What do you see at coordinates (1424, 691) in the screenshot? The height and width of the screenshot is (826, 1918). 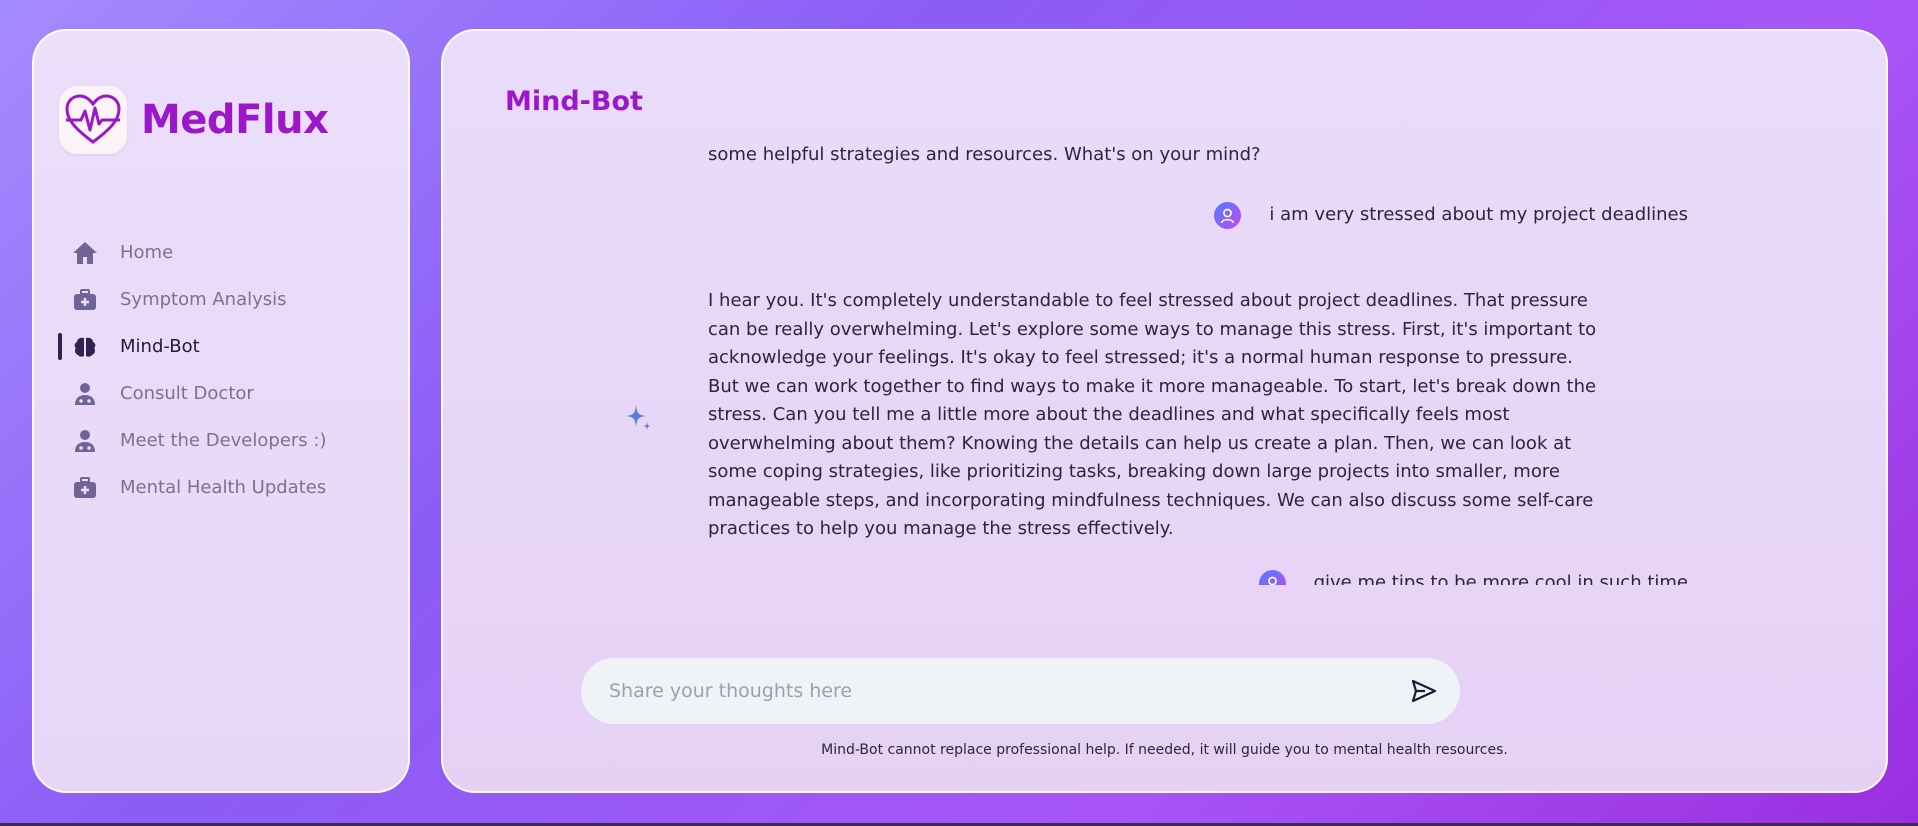 I see `send-icon` at bounding box center [1424, 691].